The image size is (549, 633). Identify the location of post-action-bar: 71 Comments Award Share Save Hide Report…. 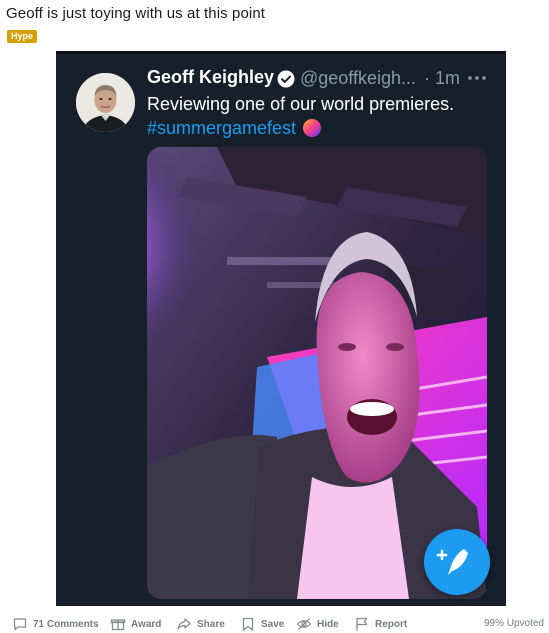
(274, 623).